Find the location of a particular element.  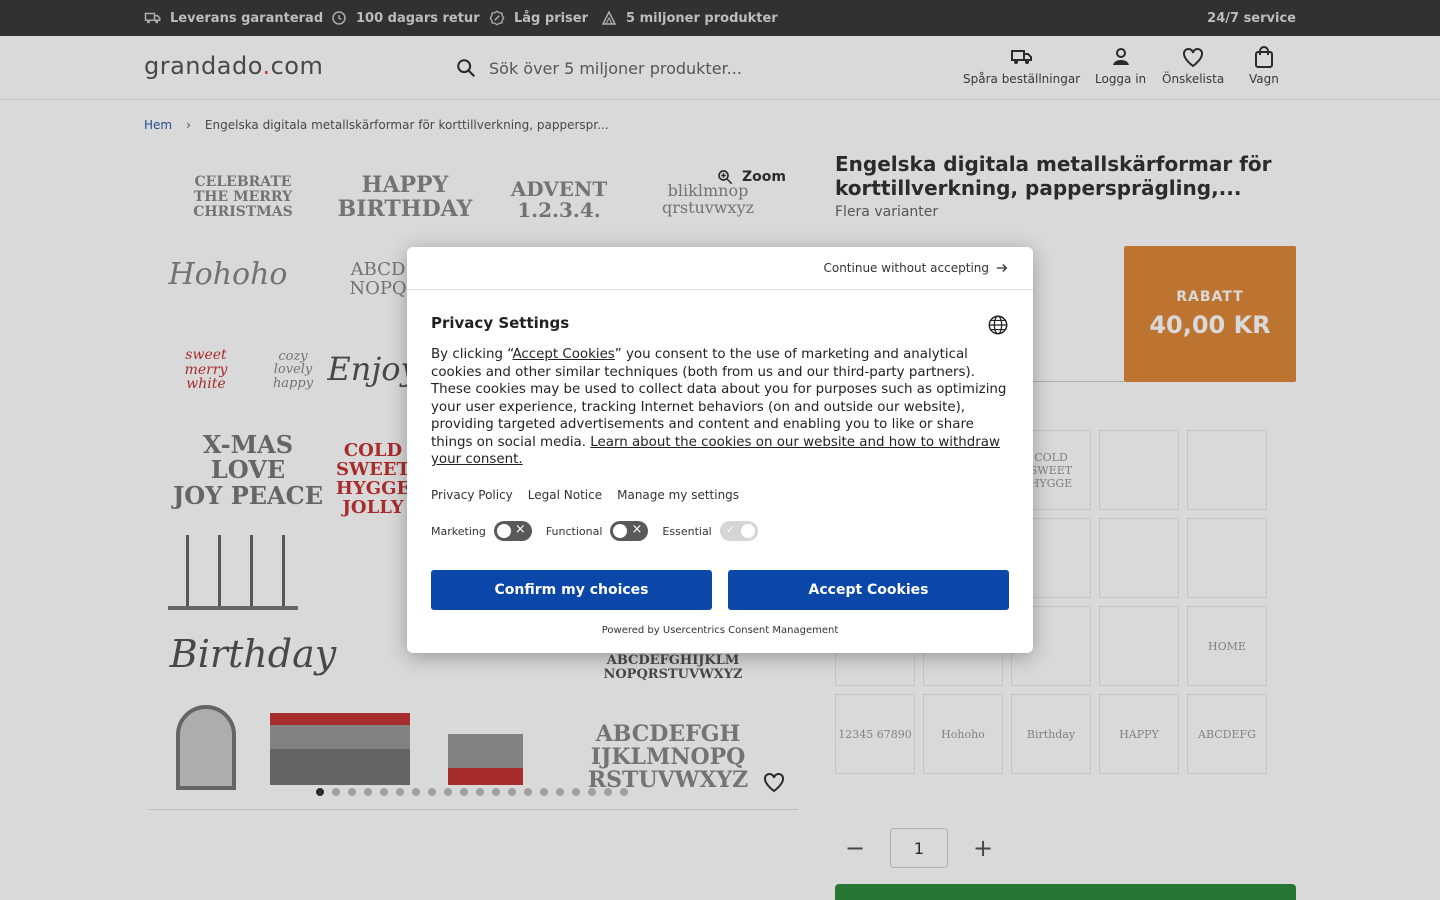

body-text: By clicking “ is located at coordinates (472, 354).